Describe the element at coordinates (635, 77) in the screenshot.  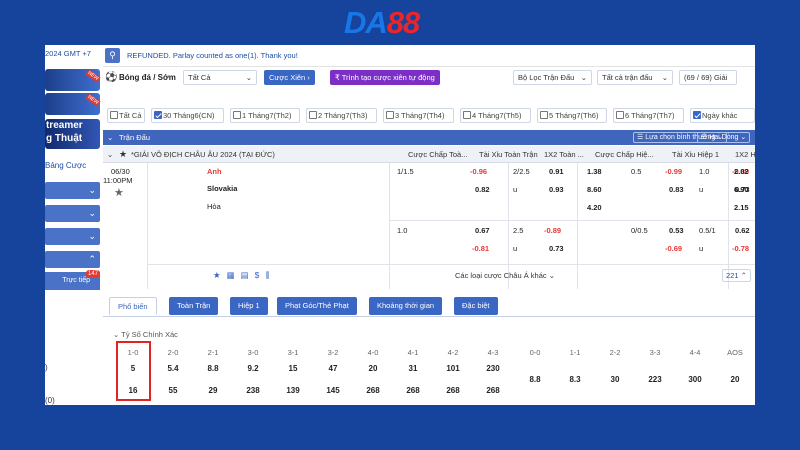
I see `match-filter-select: Tất cả trận đấu ⌄` at that location.